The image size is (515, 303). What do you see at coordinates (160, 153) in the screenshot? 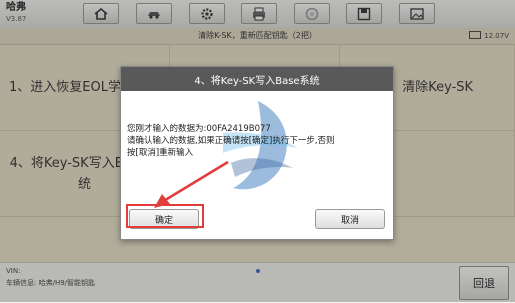
I see `cancel-instruction-line: 按[取消]重新输入` at bounding box center [160, 153].